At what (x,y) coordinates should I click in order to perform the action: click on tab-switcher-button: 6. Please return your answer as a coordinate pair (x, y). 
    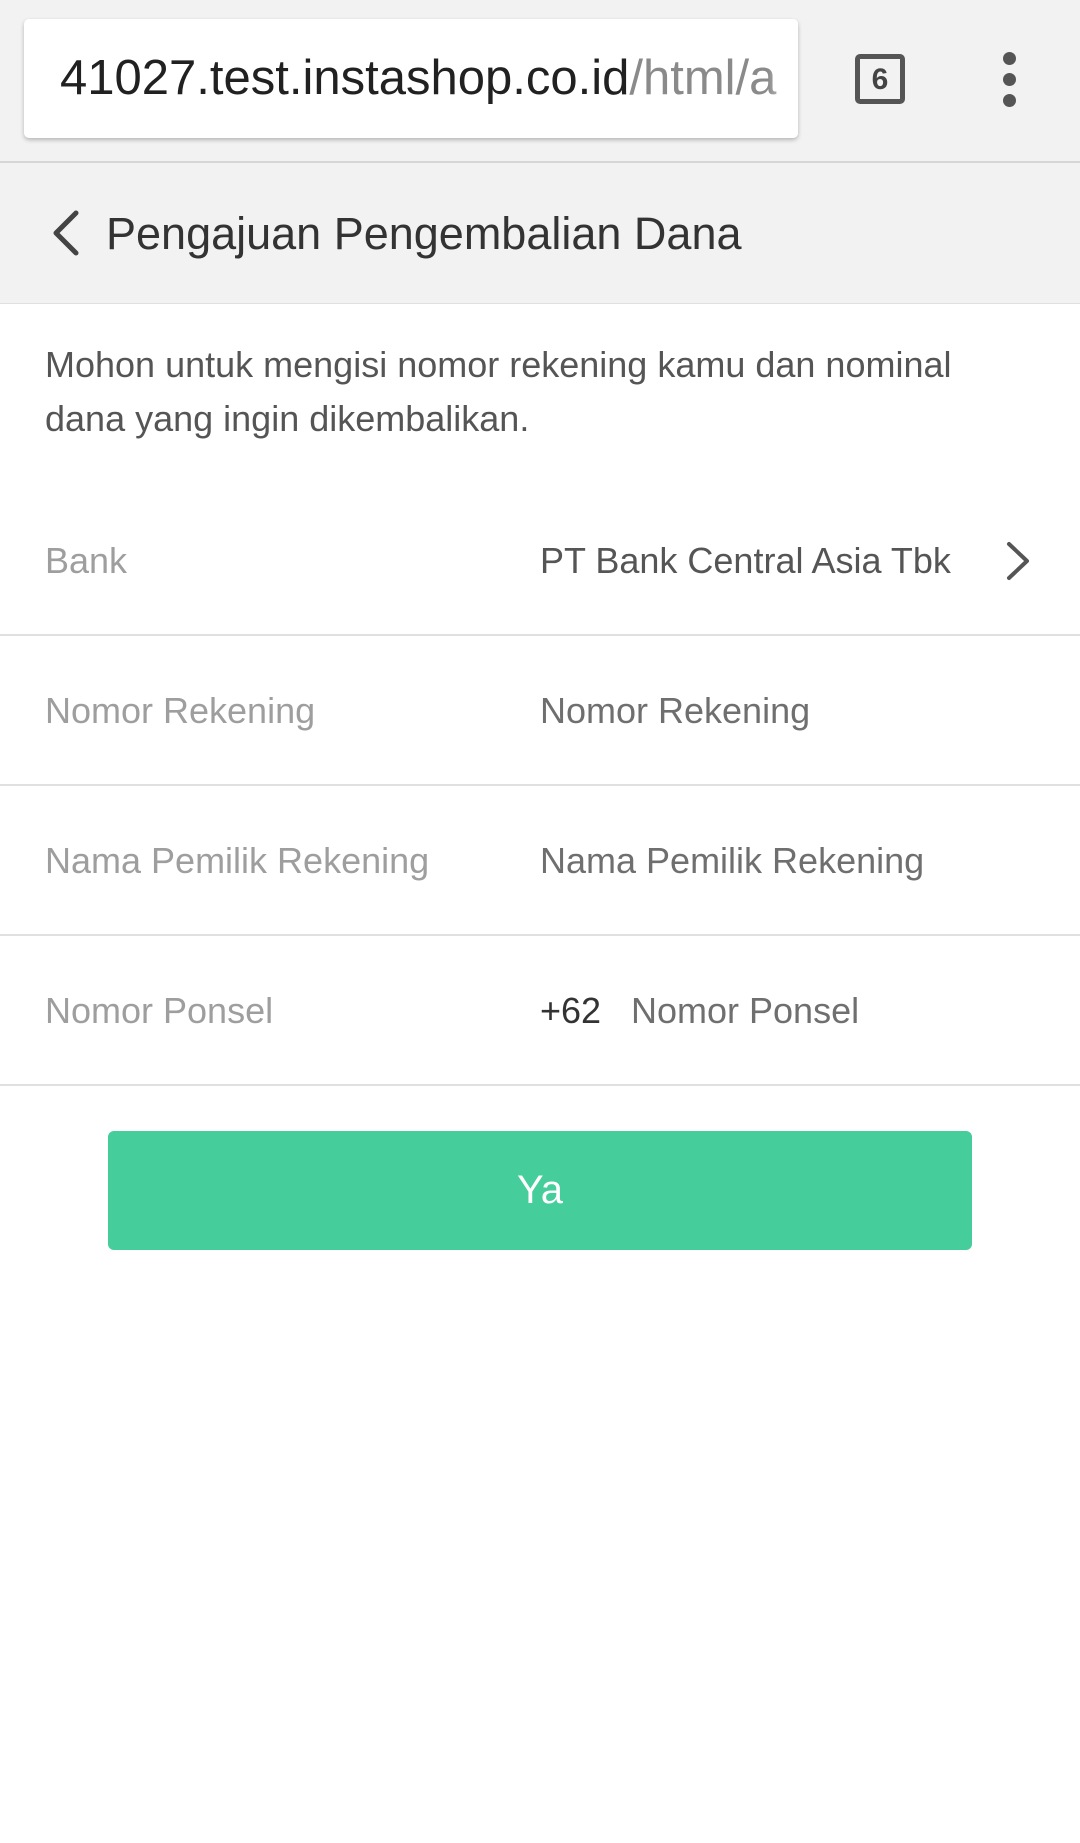
    Looking at the image, I should click on (880, 79).